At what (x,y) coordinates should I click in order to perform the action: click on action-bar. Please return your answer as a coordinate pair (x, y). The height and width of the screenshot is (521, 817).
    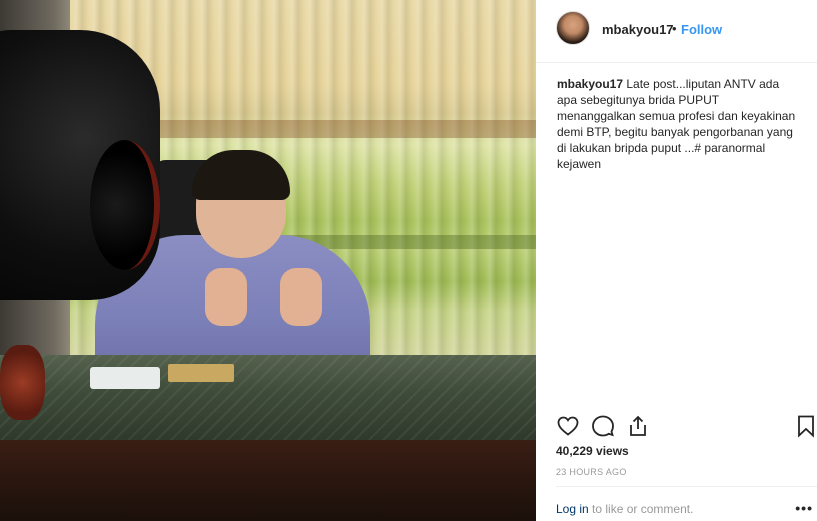
    Looking at the image, I should click on (676, 426).